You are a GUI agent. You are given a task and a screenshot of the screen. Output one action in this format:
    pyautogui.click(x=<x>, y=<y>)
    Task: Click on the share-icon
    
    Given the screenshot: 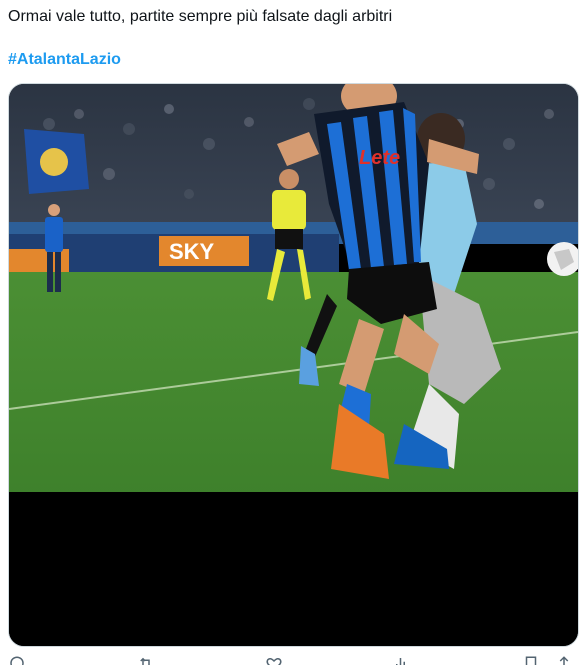 What is the action you would take?
    pyautogui.click(x=564, y=660)
    